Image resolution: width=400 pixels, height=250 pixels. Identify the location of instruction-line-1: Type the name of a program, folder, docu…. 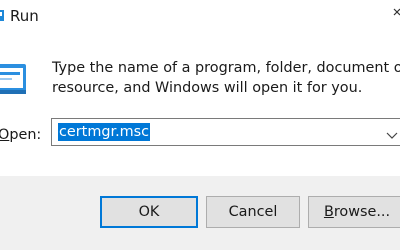
(226, 68).